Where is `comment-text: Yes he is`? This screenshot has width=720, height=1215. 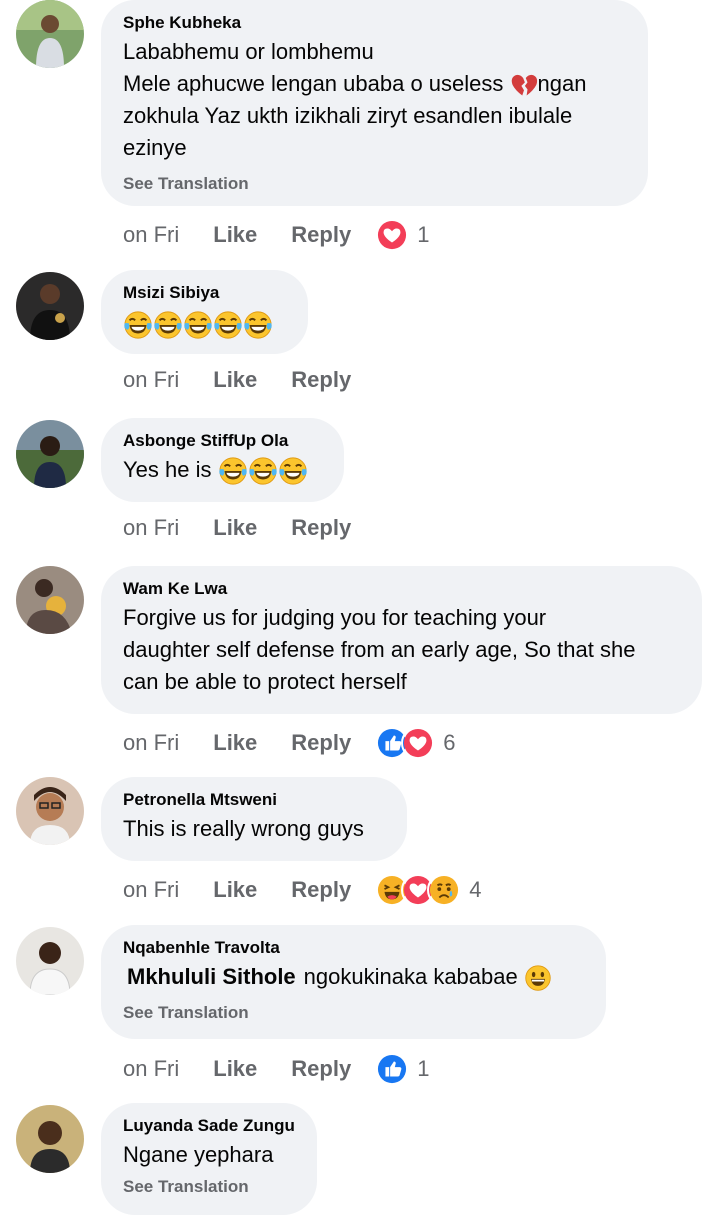 comment-text: Yes he is is located at coordinates (222, 470).